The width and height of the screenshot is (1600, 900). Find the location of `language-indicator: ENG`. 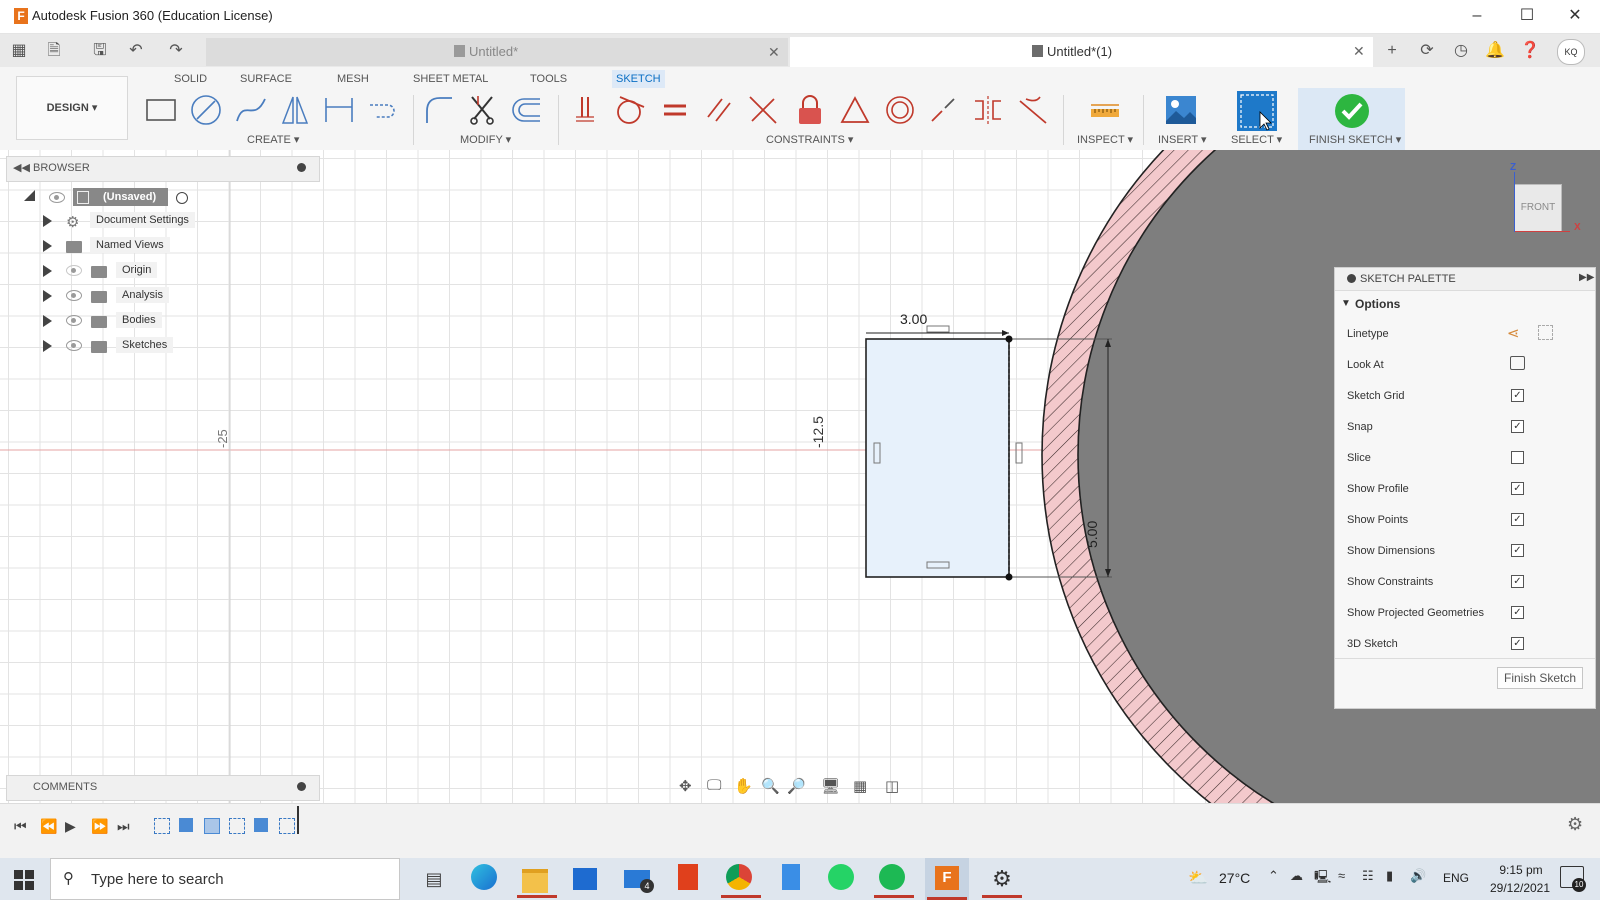

language-indicator: ENG is located at coordinates (1456, 878).